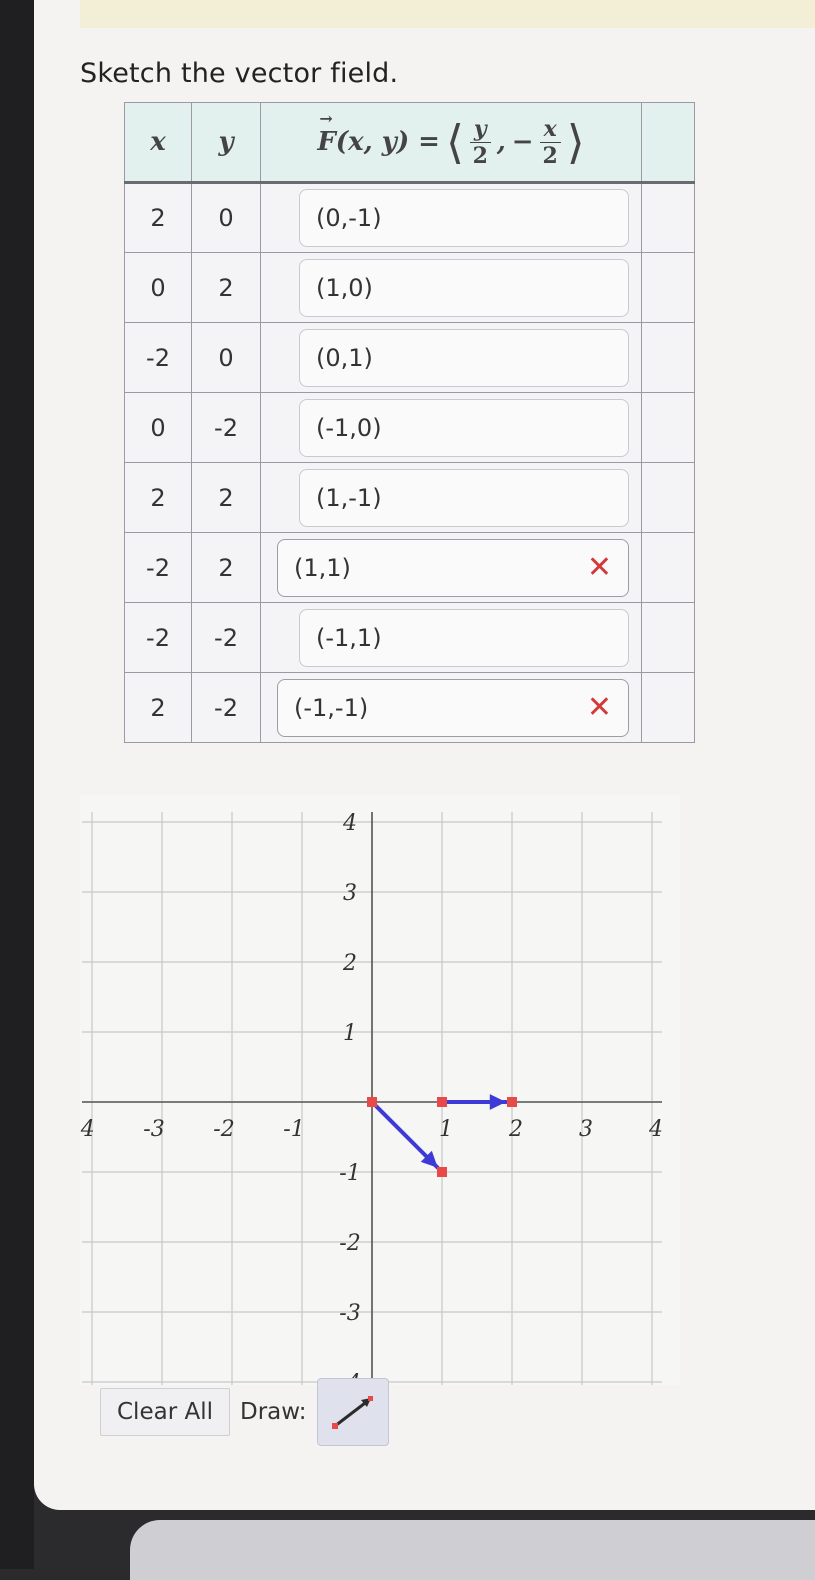 This screenshot has width=815, height=1580. I want to click on answer-value: (-1,1), so click(349, 637).